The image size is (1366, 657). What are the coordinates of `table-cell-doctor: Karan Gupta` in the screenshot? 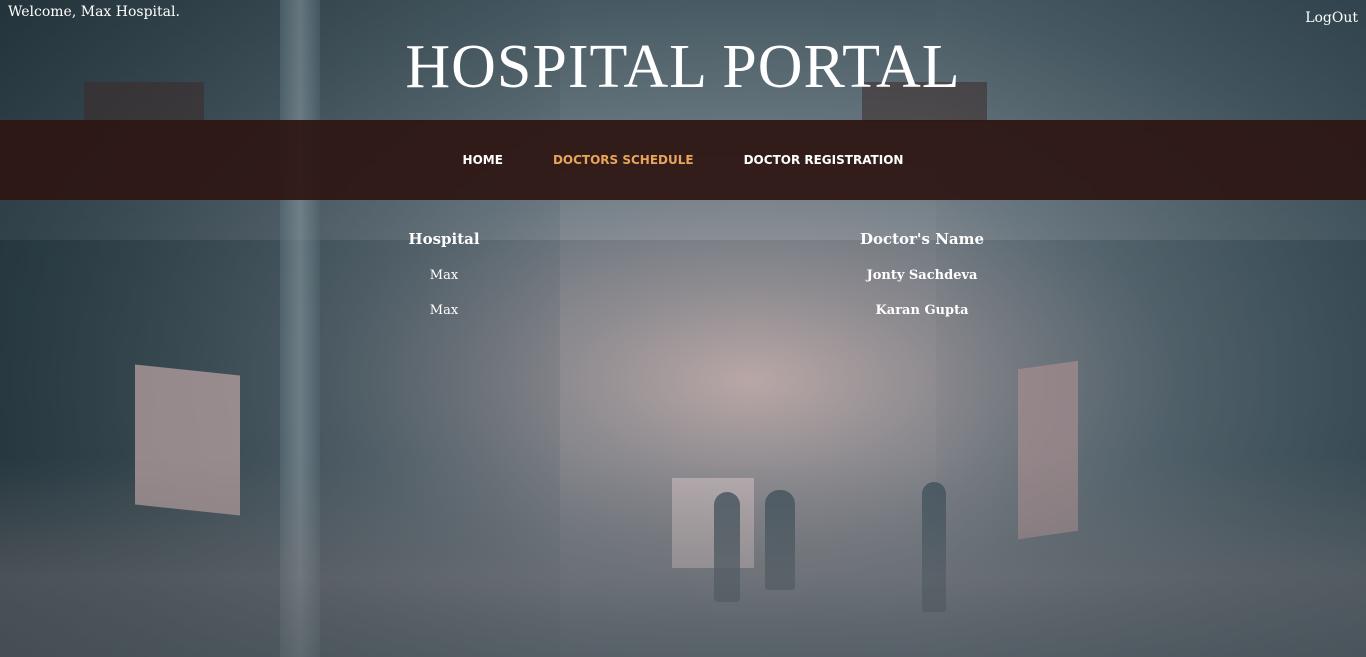 It's located at (922, 310).